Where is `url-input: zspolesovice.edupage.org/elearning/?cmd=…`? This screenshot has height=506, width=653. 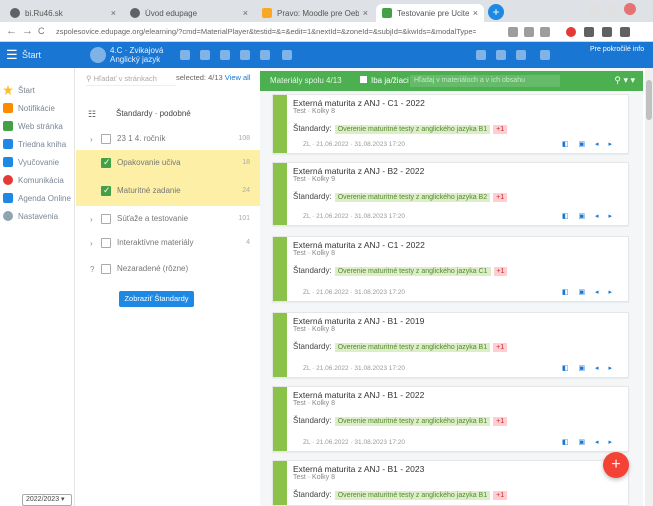
url-input: zspolesovice.edupage.org/elearning/?cmd=… is located at coordinates (266, 32).